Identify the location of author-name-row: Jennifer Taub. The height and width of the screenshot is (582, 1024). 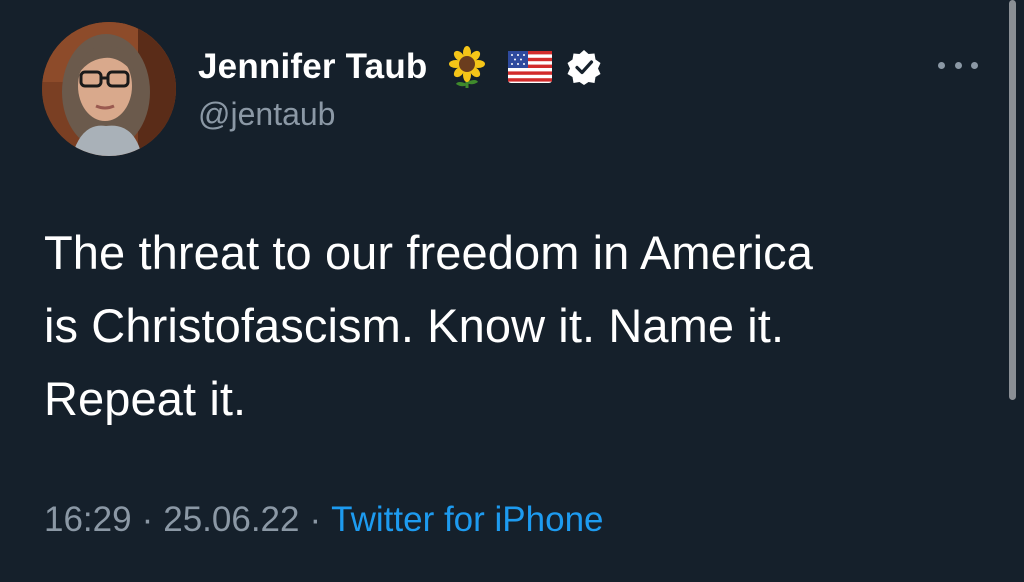
(400, 67).